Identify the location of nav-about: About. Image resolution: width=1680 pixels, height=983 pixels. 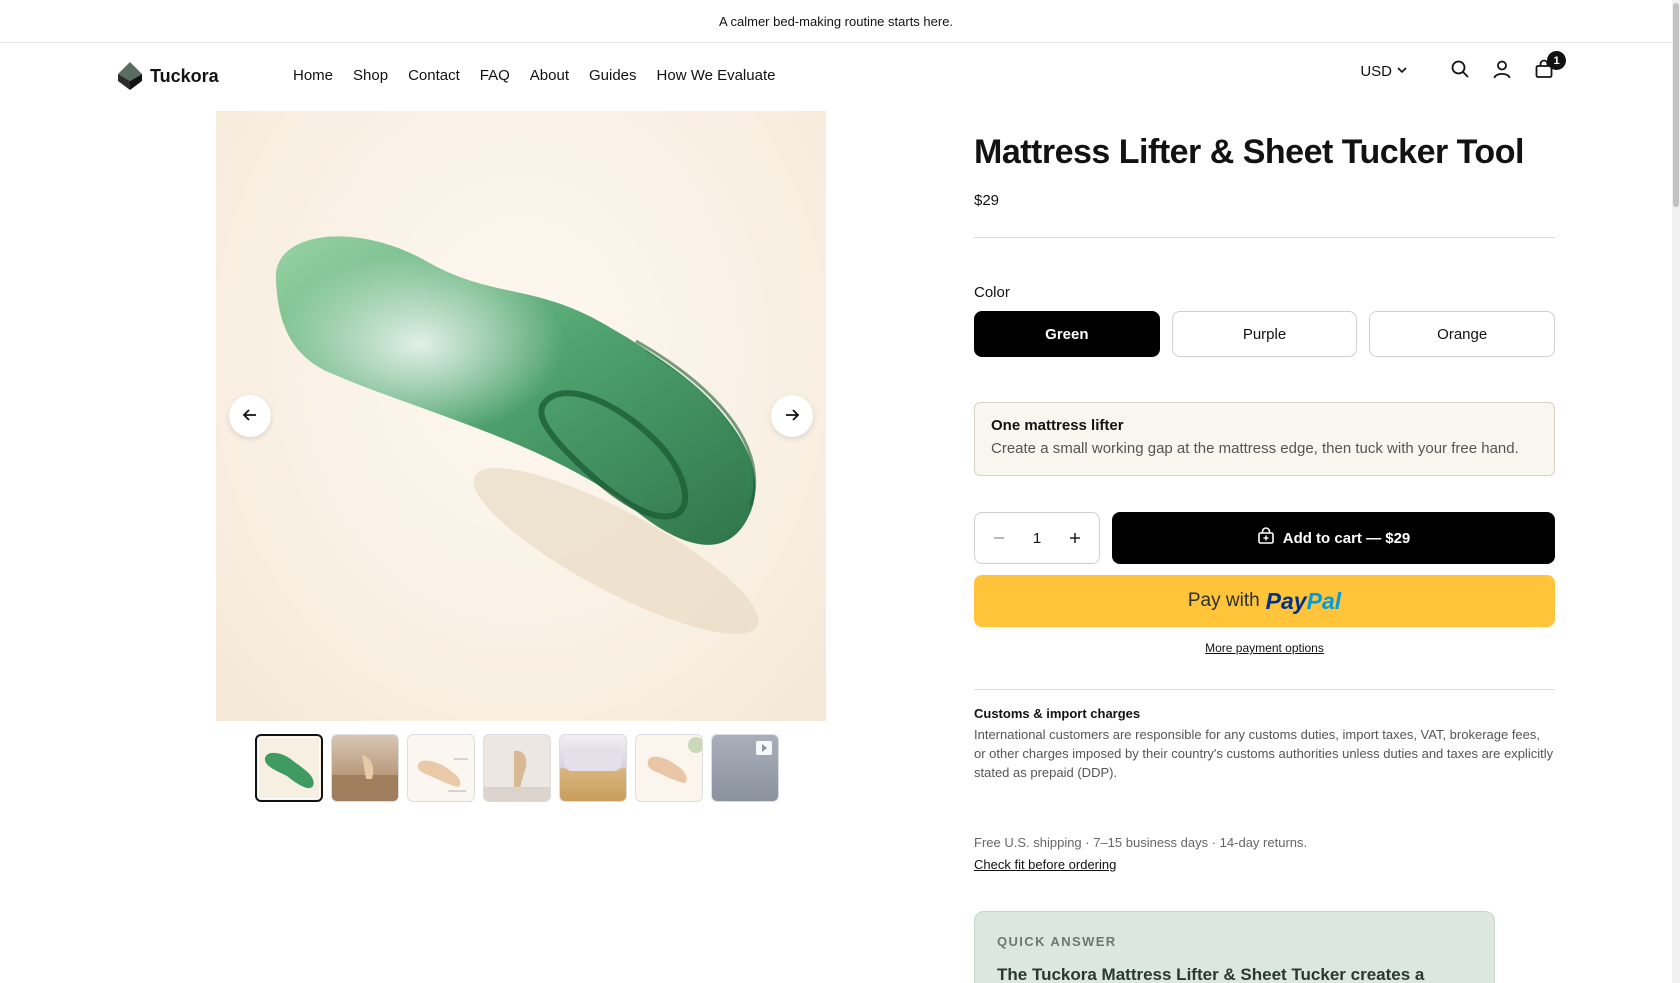
(549, 75).